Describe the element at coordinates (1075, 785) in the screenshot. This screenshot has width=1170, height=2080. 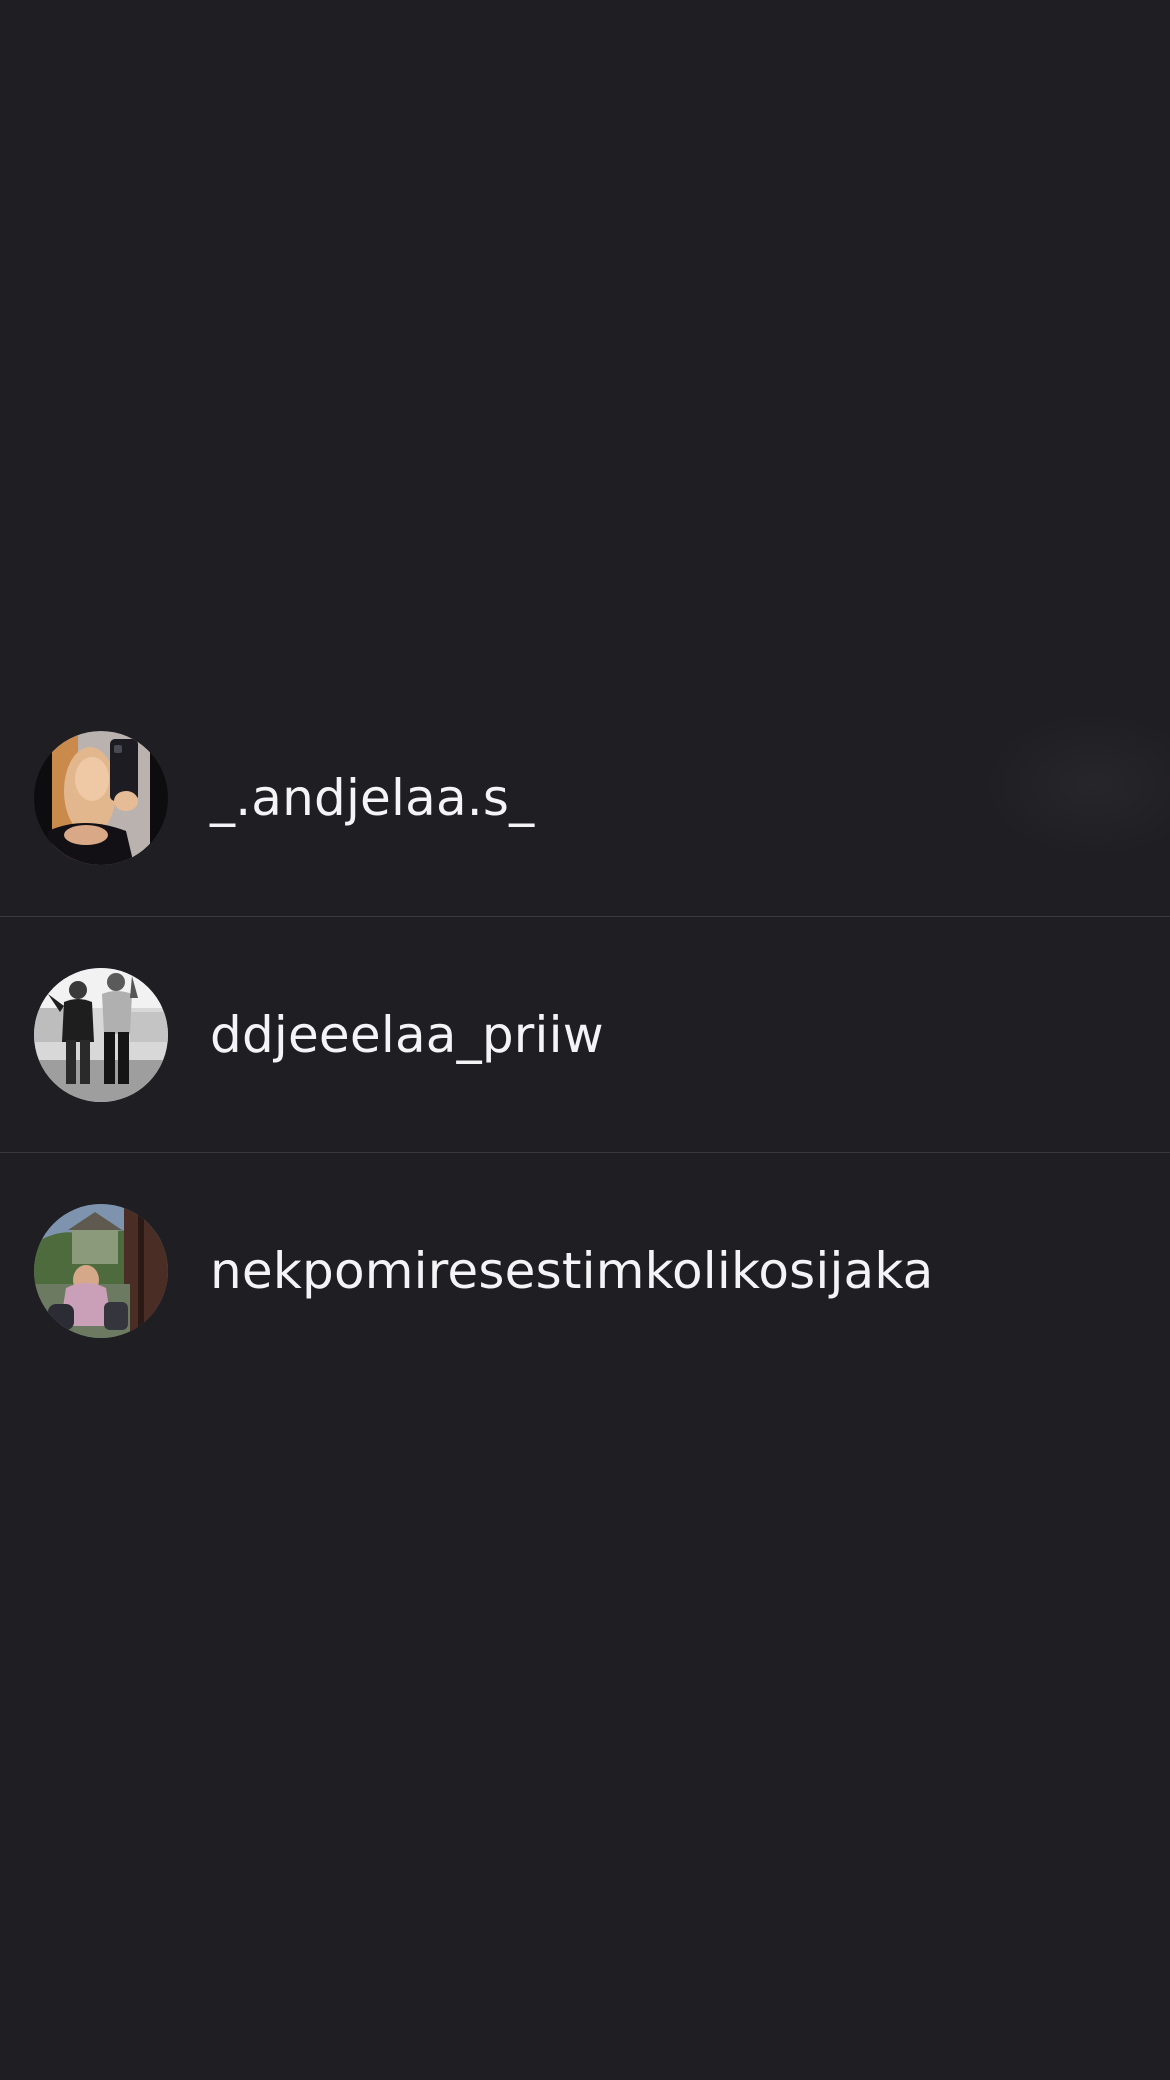
I see `faded-thumbnail` at that location.